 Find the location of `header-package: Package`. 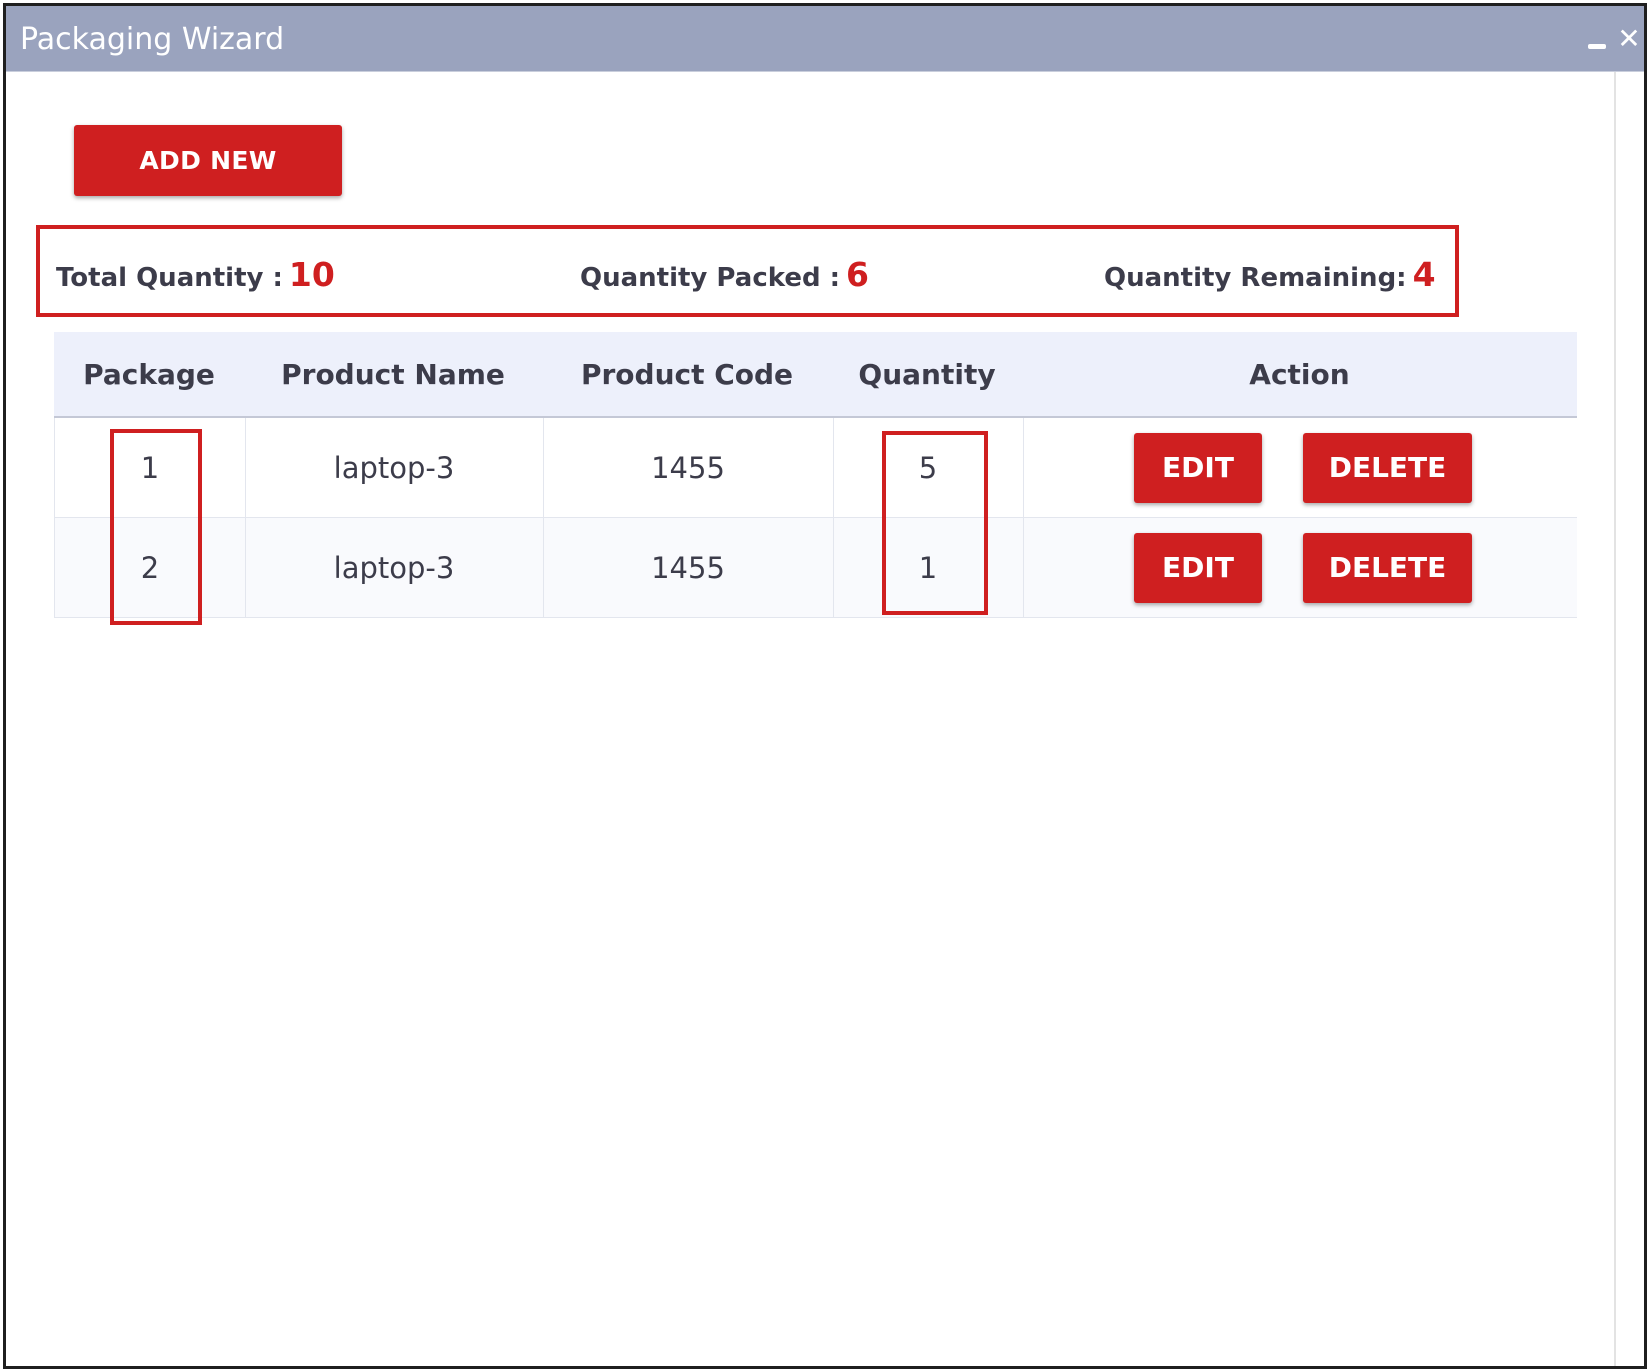

header-package: Package is located at coordinates (149, 375).